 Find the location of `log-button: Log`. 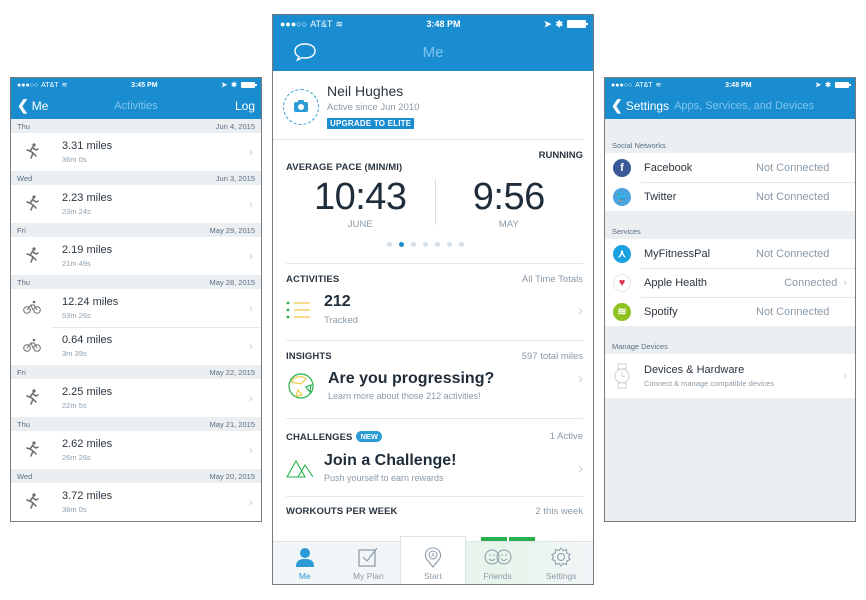

log-button: Log is located at coordinates (245, 106).